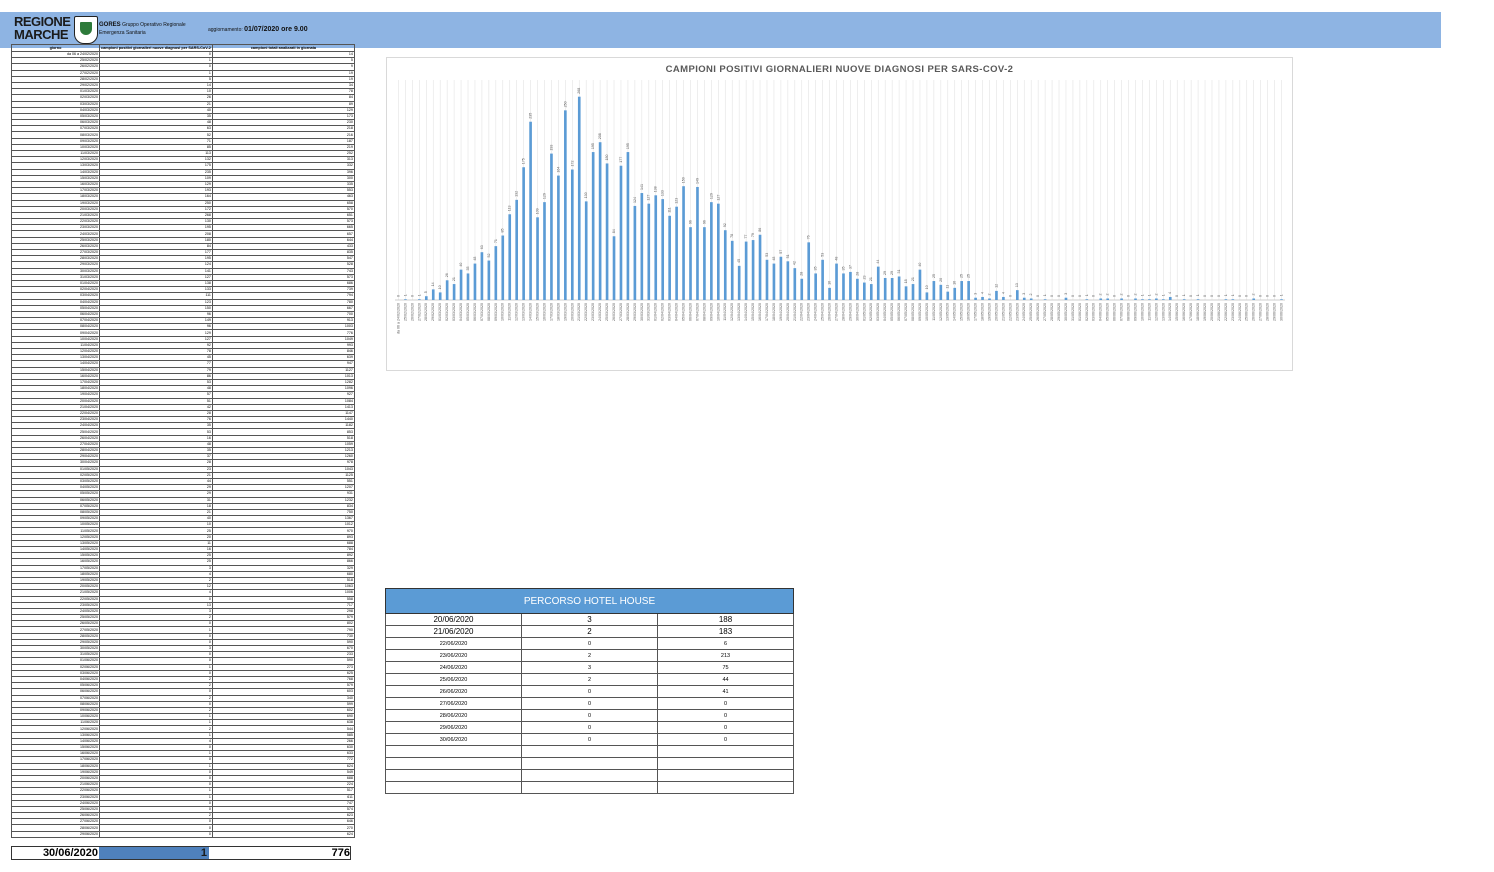  I want to click on chart-data-label: 51, so click(788, 256).